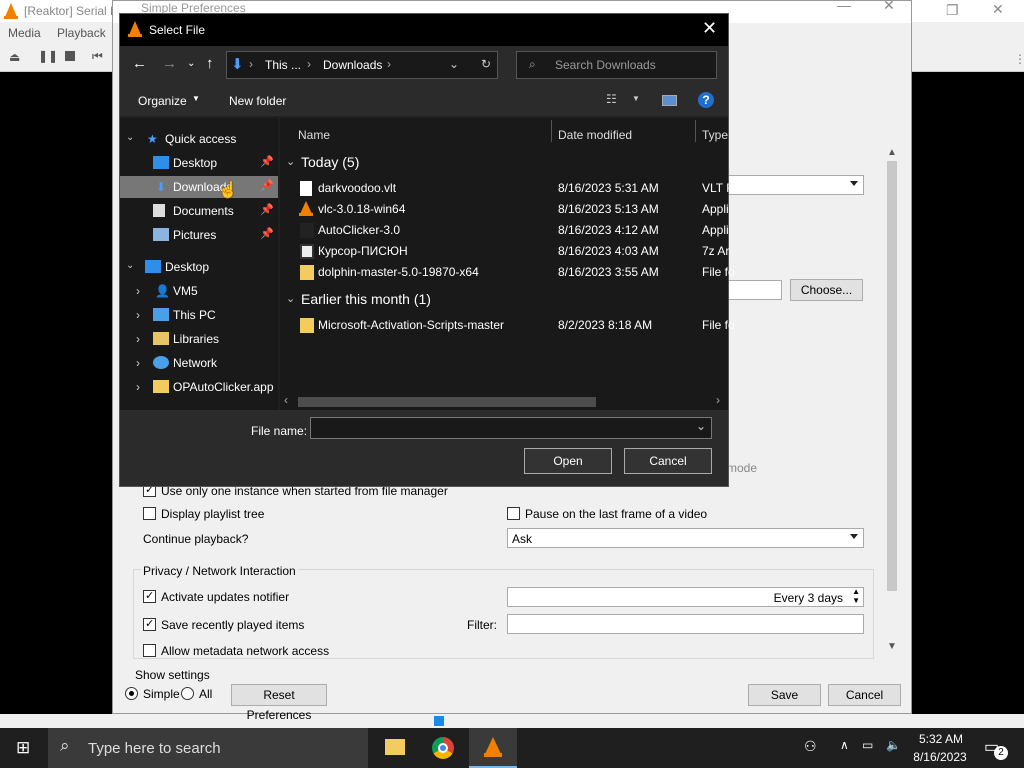 This screenshot has width=1024, height=768. I want to click on tree-documents: Documents 📌, so click(199, 211).